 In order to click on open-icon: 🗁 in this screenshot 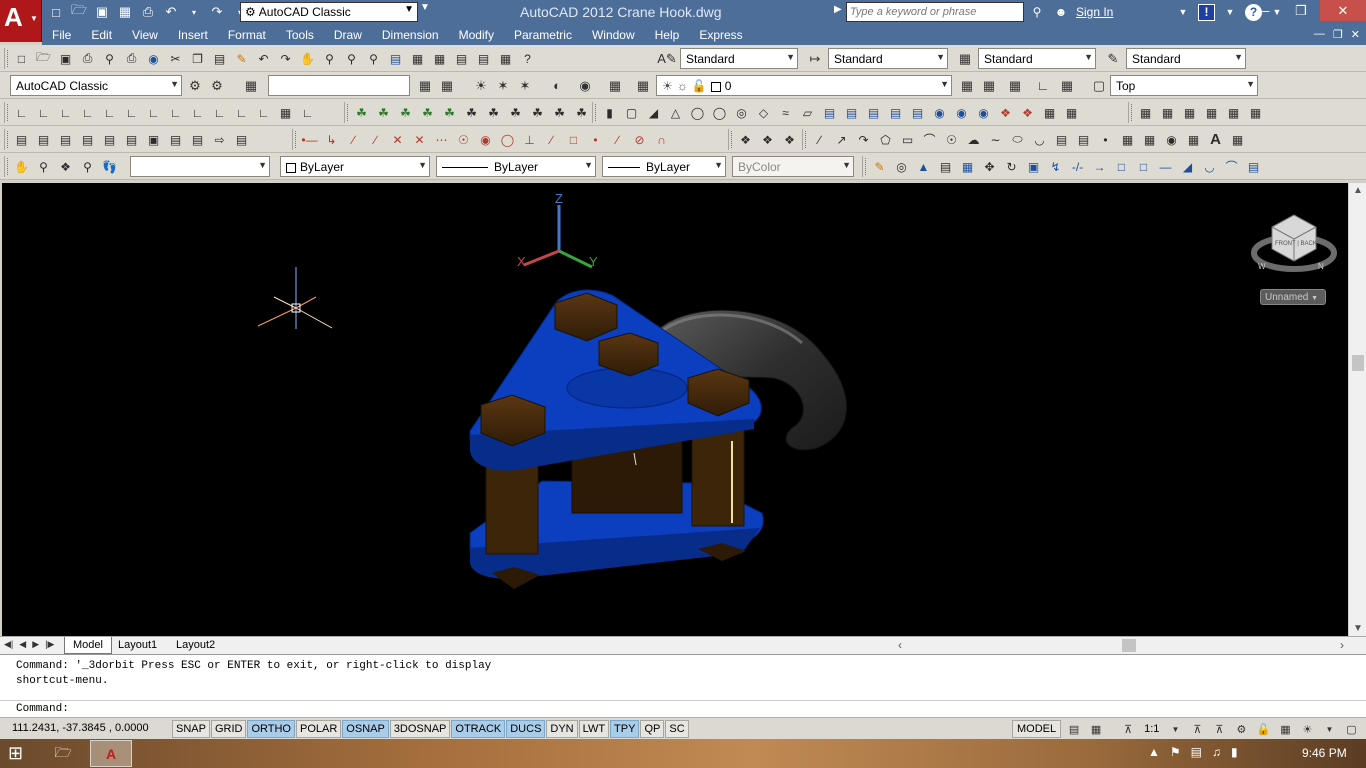, I will do `click(43, 58)`.